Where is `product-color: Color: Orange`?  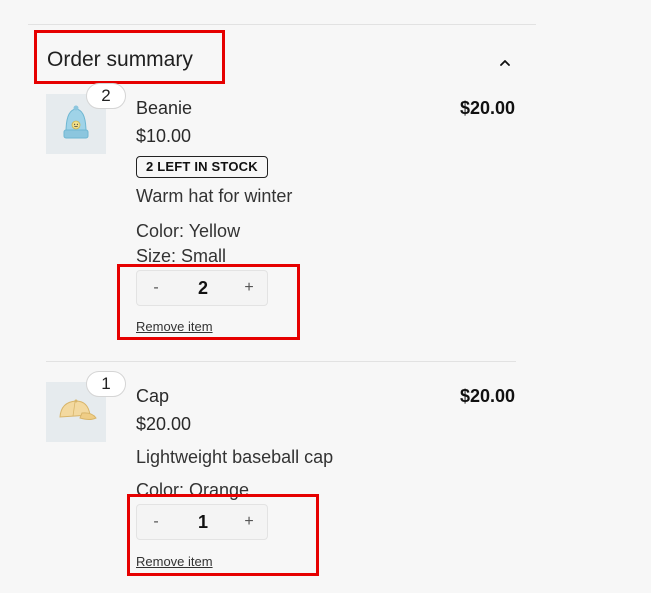
product-color: Color: Orange is located at coordinates (193, 490).